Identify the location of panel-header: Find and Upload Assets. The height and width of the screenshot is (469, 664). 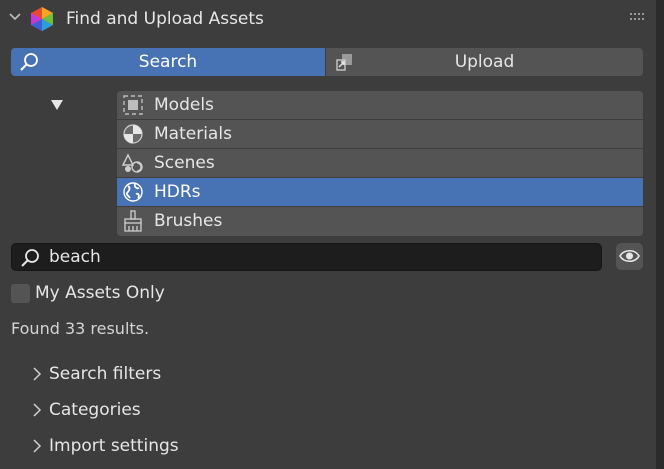
(328, 19).